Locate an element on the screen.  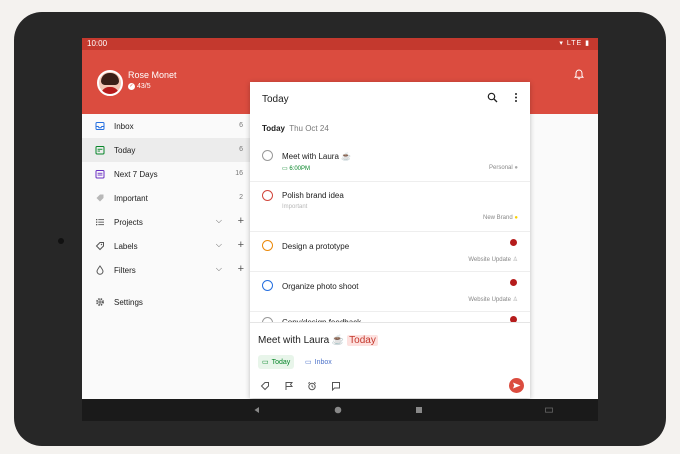
sidebar-group-filters: Filters ⌵ + is located at coordinates (166, 270).